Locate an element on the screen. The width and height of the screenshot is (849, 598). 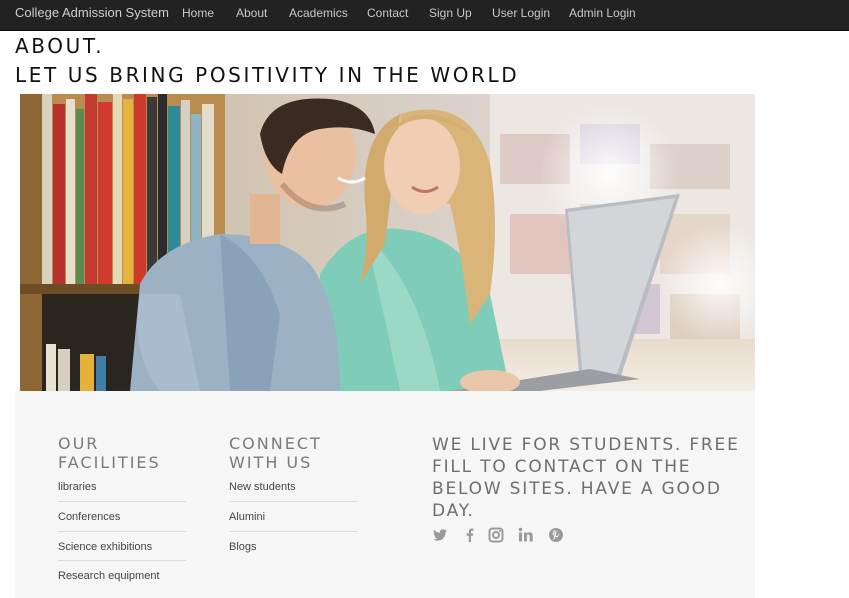
brand-link: College Admission System is located at coordinates (92, 14).